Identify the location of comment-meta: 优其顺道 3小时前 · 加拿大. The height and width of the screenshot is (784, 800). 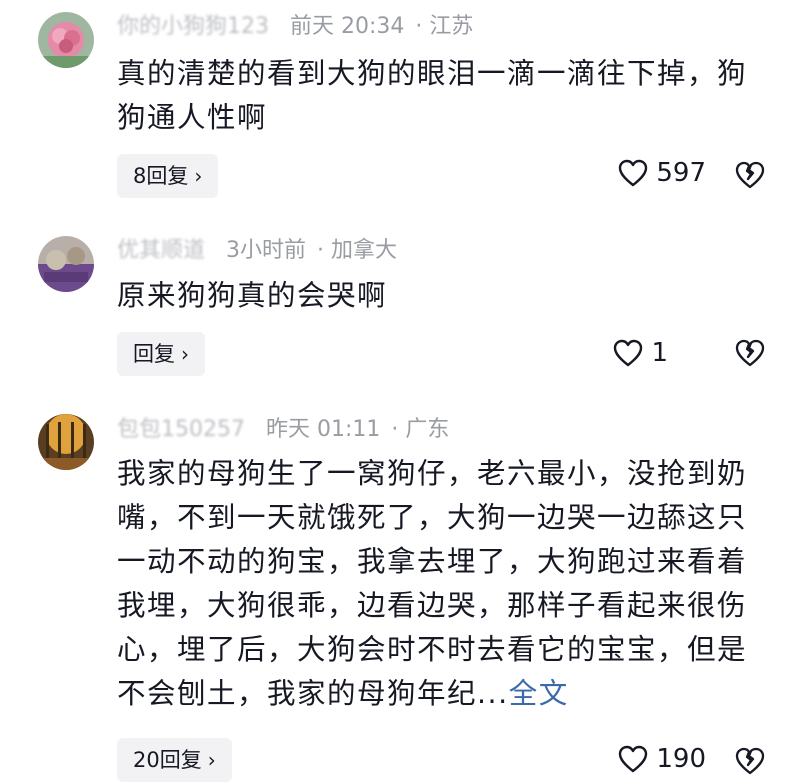
(257, 251).